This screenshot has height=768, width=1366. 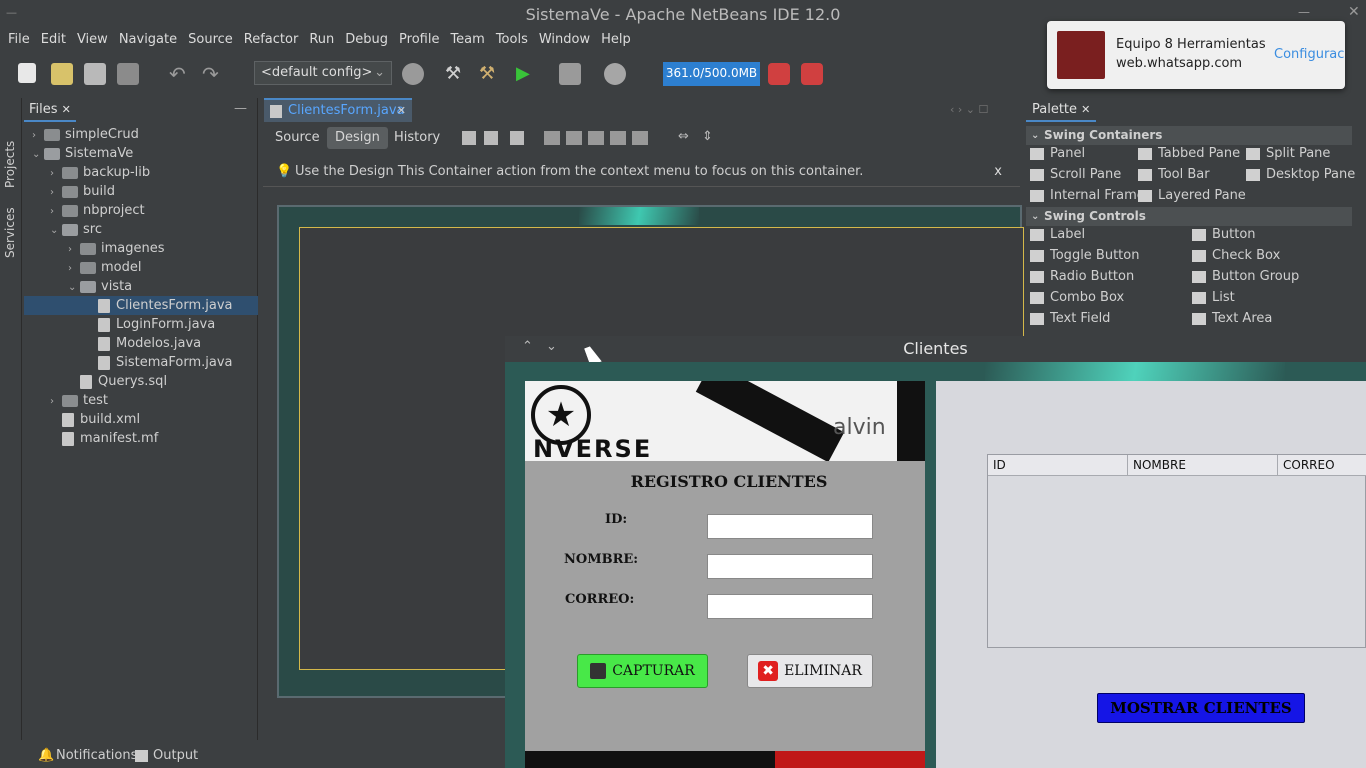 What do you see at coordinates (1075, 175) in the screenshot?
I see `palette-item-scroll-pane: Scroll Pane` at bounding box center [1075, 175].